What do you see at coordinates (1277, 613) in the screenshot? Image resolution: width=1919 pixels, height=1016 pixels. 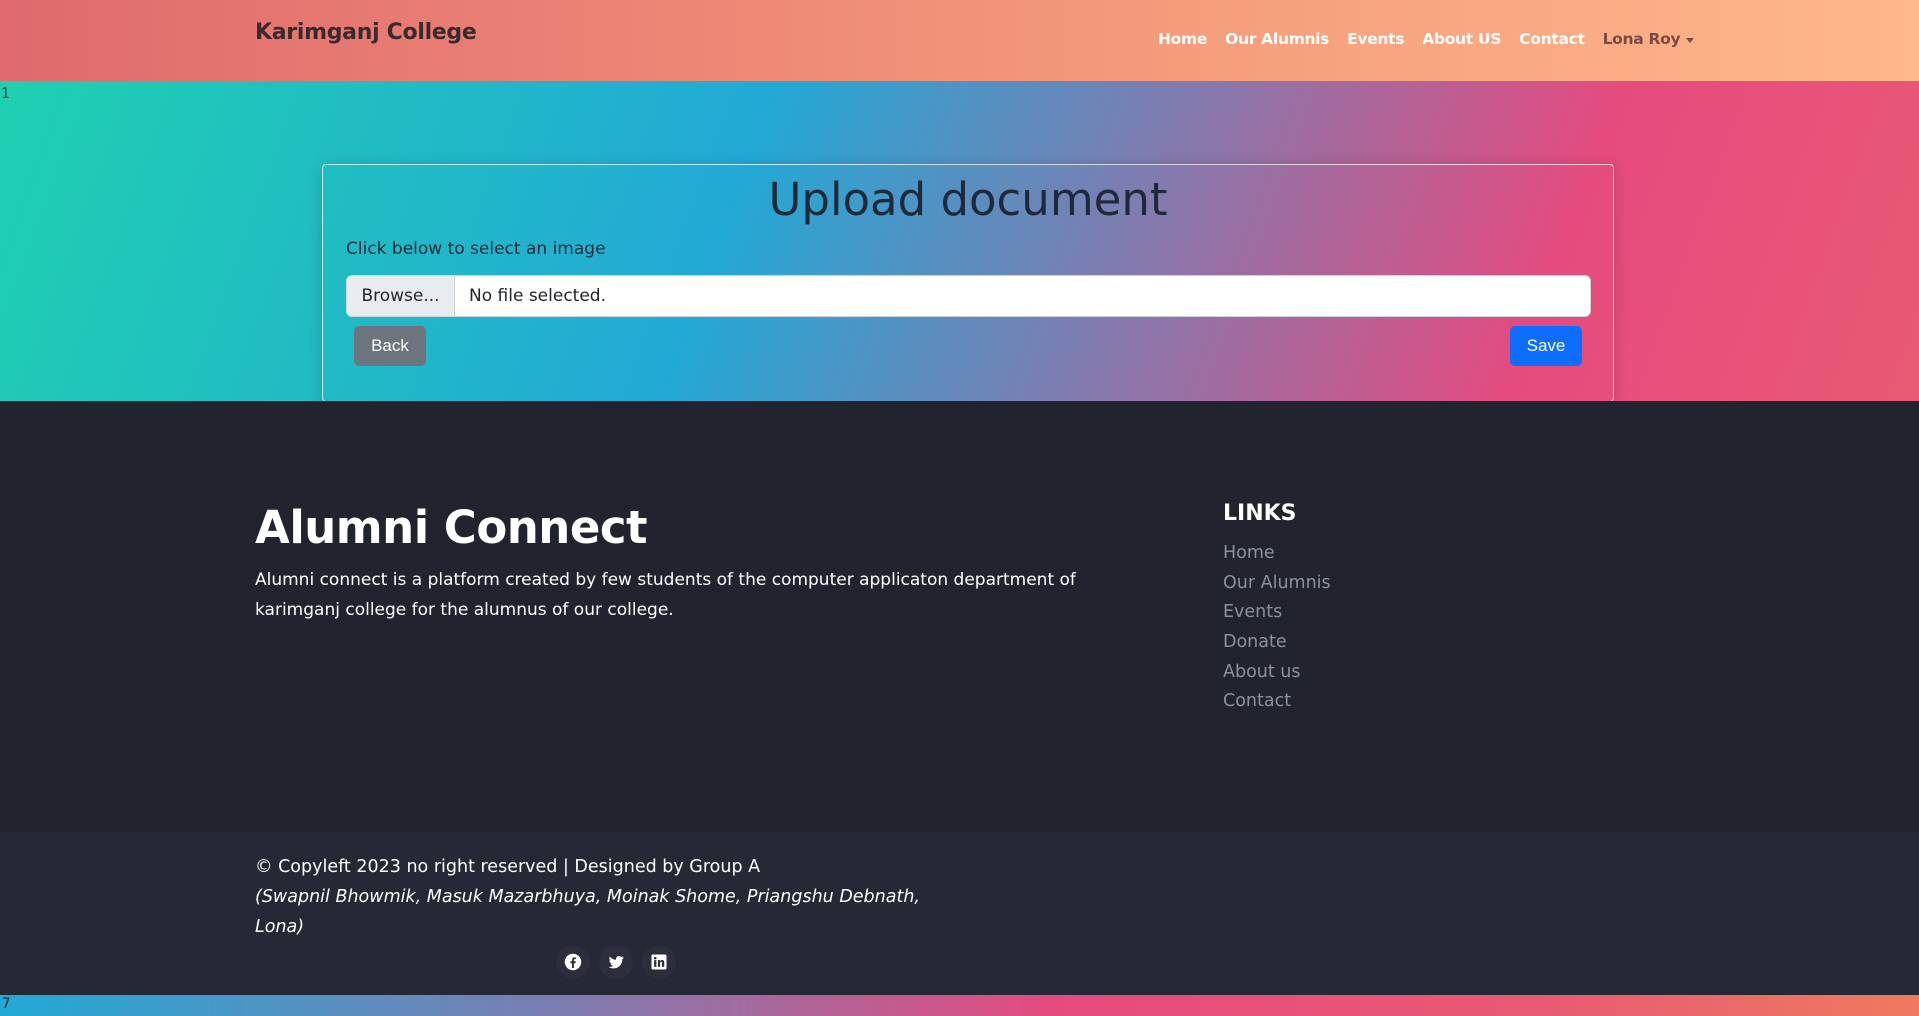 I see `footer-link-events: Events` at bounding box center [1277, 613].